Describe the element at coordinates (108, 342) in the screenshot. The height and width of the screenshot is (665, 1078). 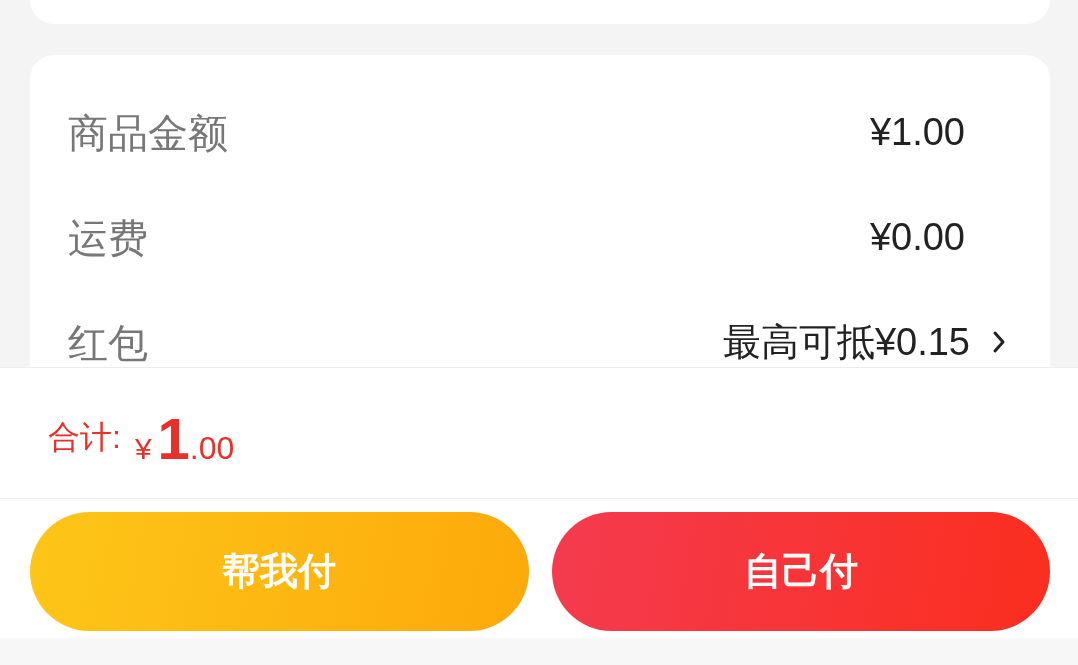
I see `row-label: 红包` at that location.